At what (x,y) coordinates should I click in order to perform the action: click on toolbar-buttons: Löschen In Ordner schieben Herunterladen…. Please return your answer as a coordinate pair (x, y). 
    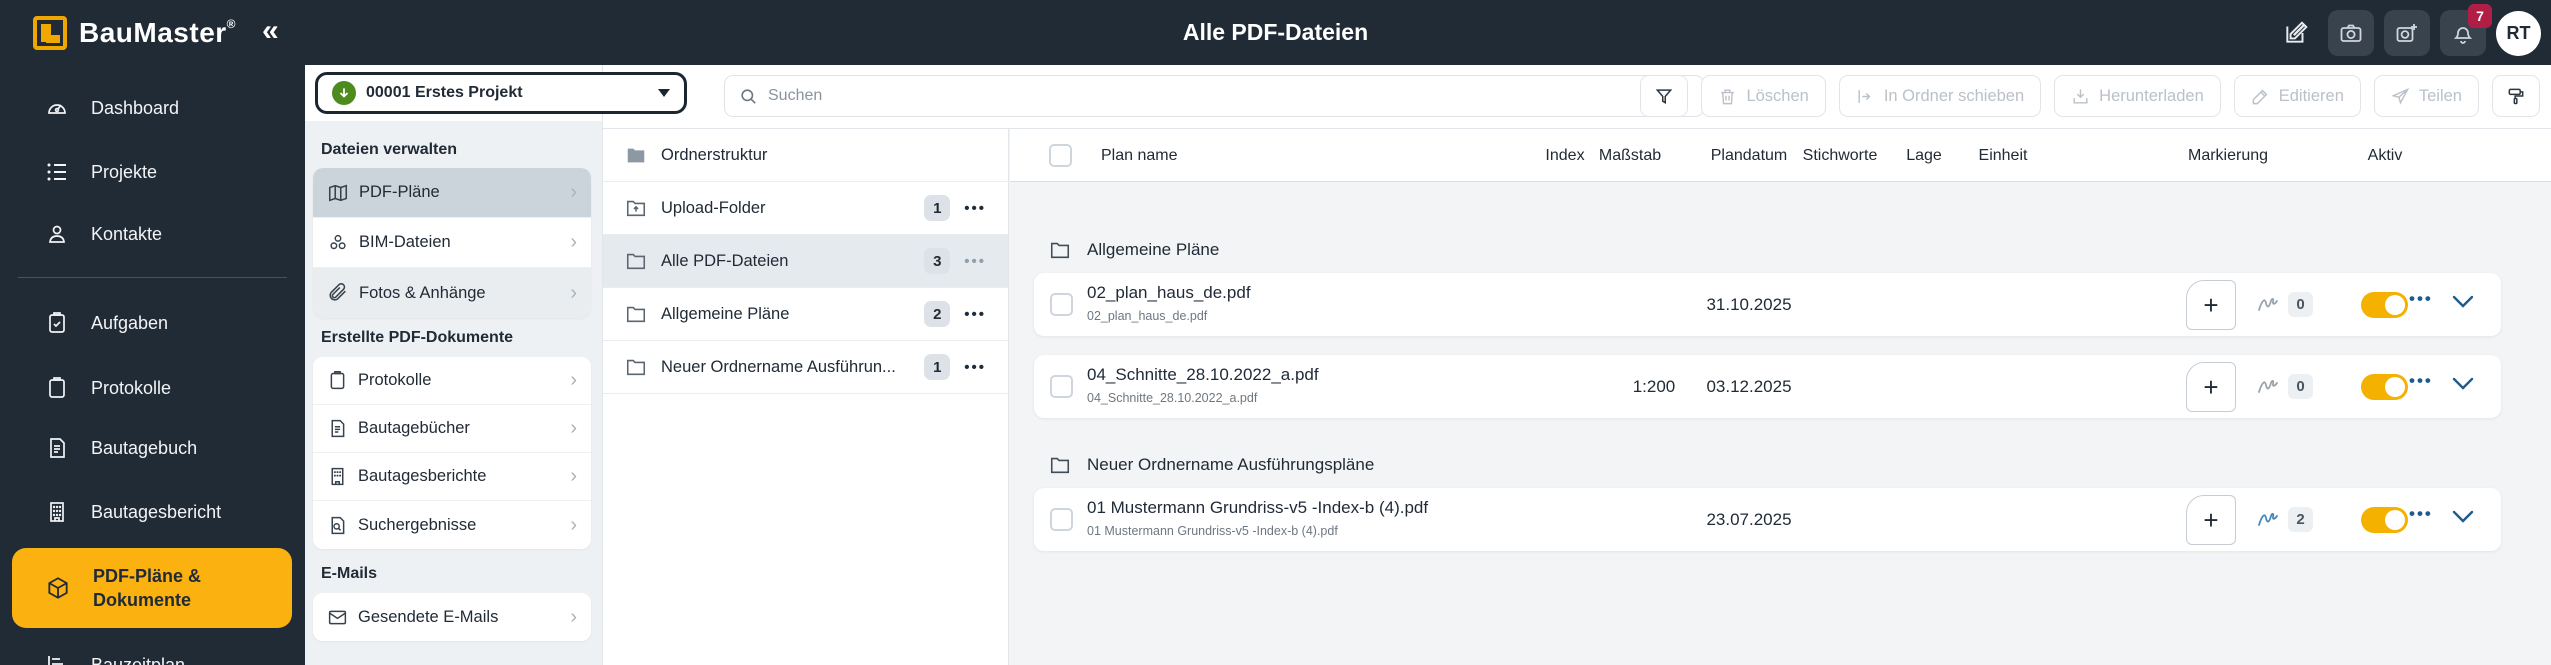
    Looking at the image, I should click on (2090, 96).